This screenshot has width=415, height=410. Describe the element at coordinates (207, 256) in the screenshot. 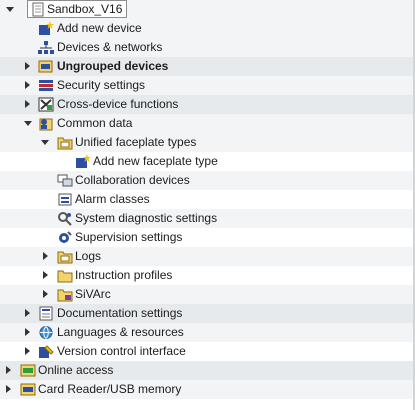

I see `tree-item-logs: Logs` at that location.